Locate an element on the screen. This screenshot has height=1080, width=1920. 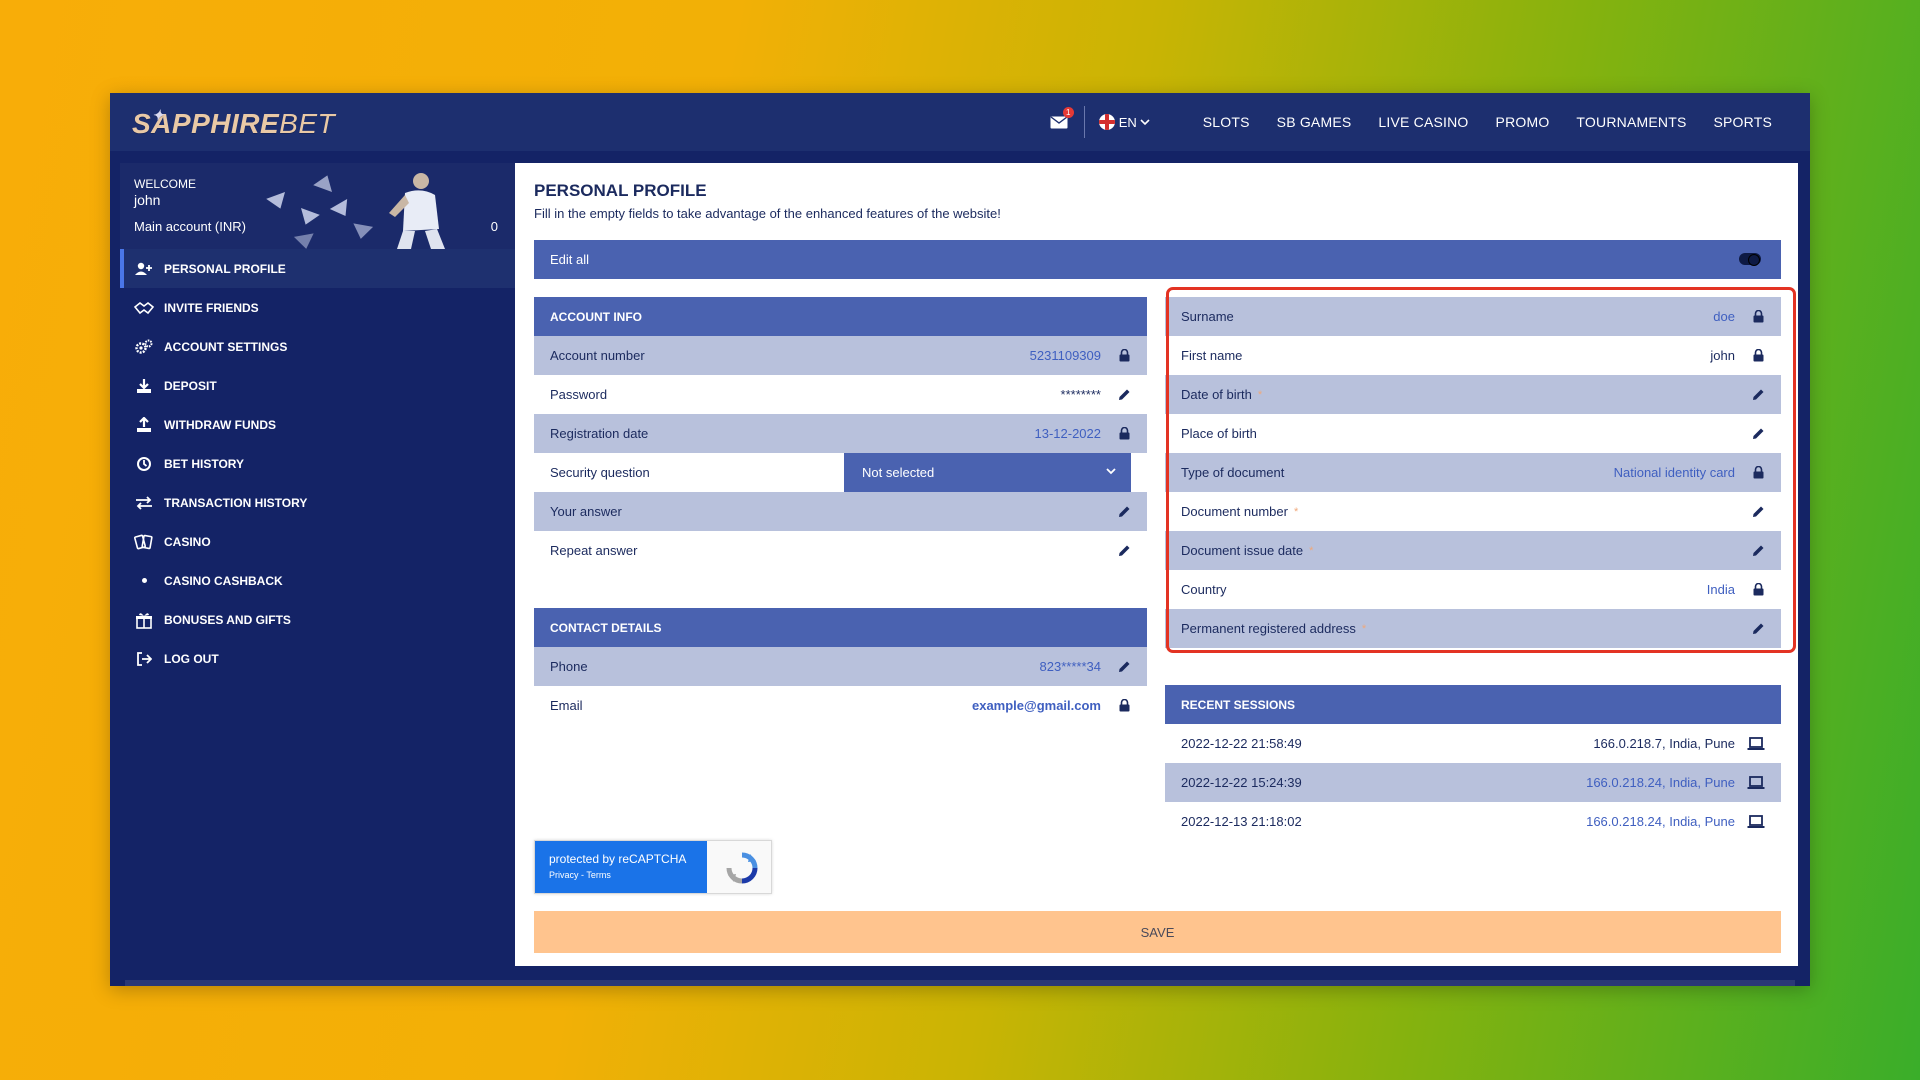
bottom-scrollbar is located at coordinates (960, 983).